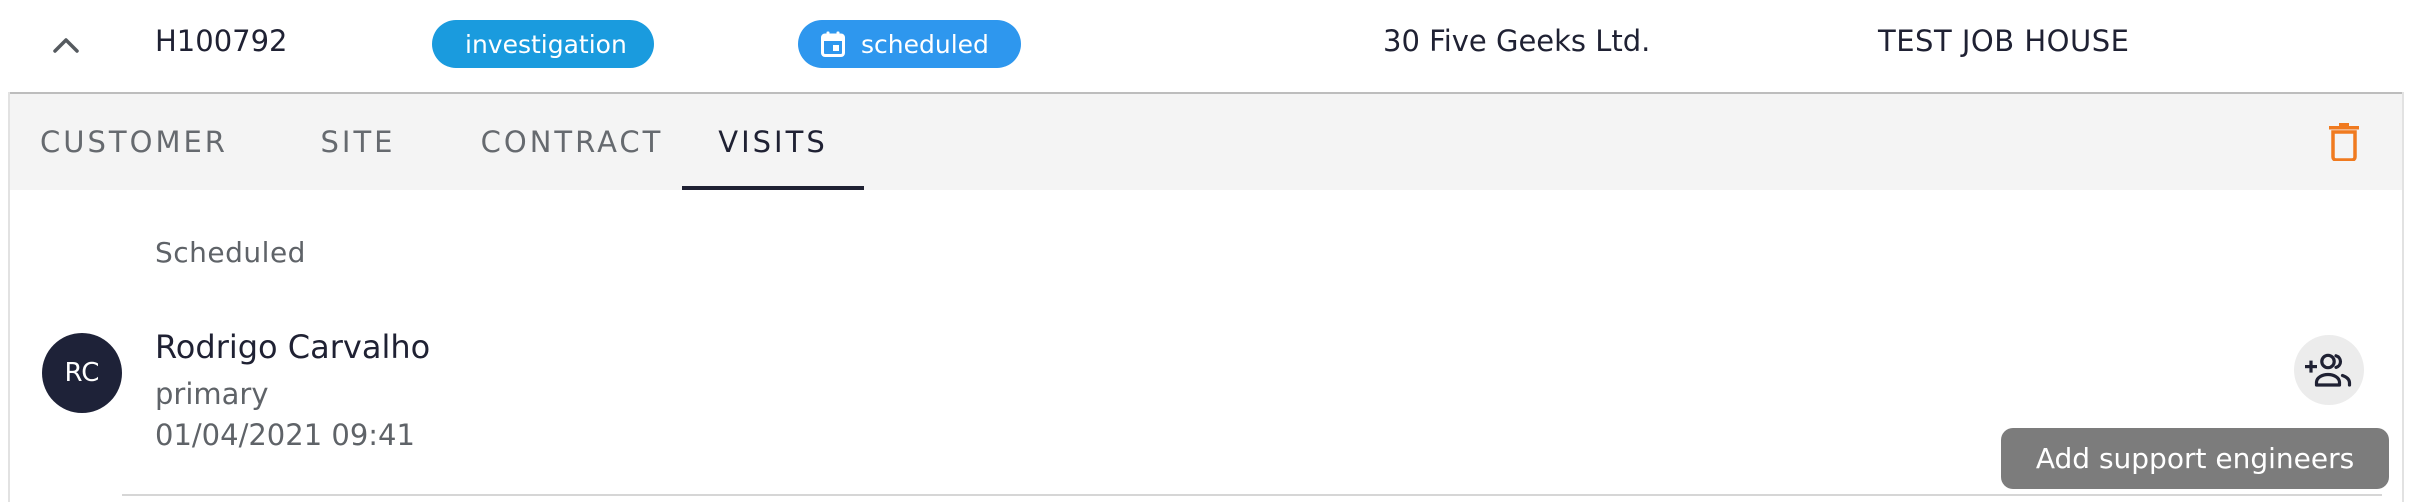  What do you see at coordinates (546, 44) in the screenshot?
I see `job-type-label: investigation` at bounding box center [546, 44].